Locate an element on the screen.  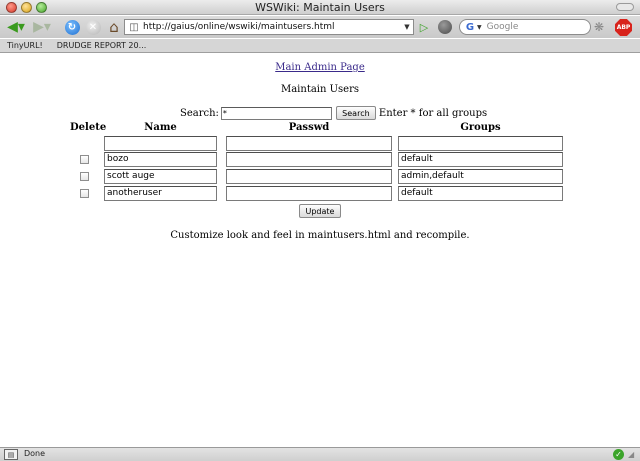
stop-icon: ✕ is located at coordinates (93, 27).